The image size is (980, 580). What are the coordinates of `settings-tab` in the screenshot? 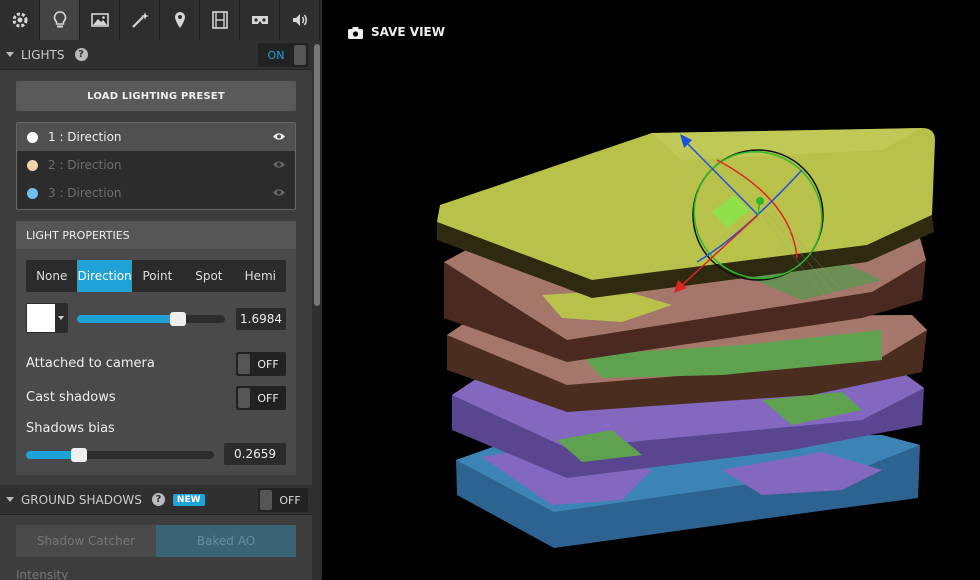 It's located at (20, 20).